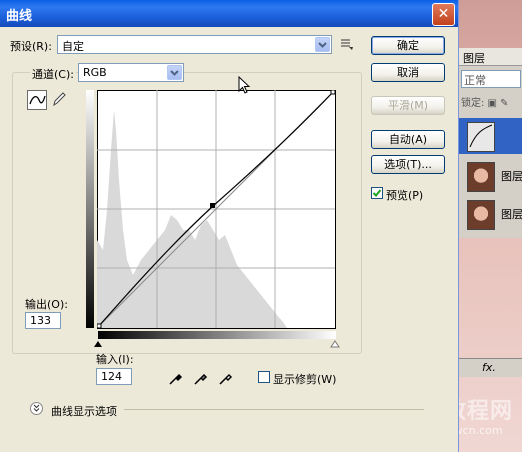  Describe the element at coordinates (53, 74) in the screenshot. I see `channel-label: 通道(C):` at that location.